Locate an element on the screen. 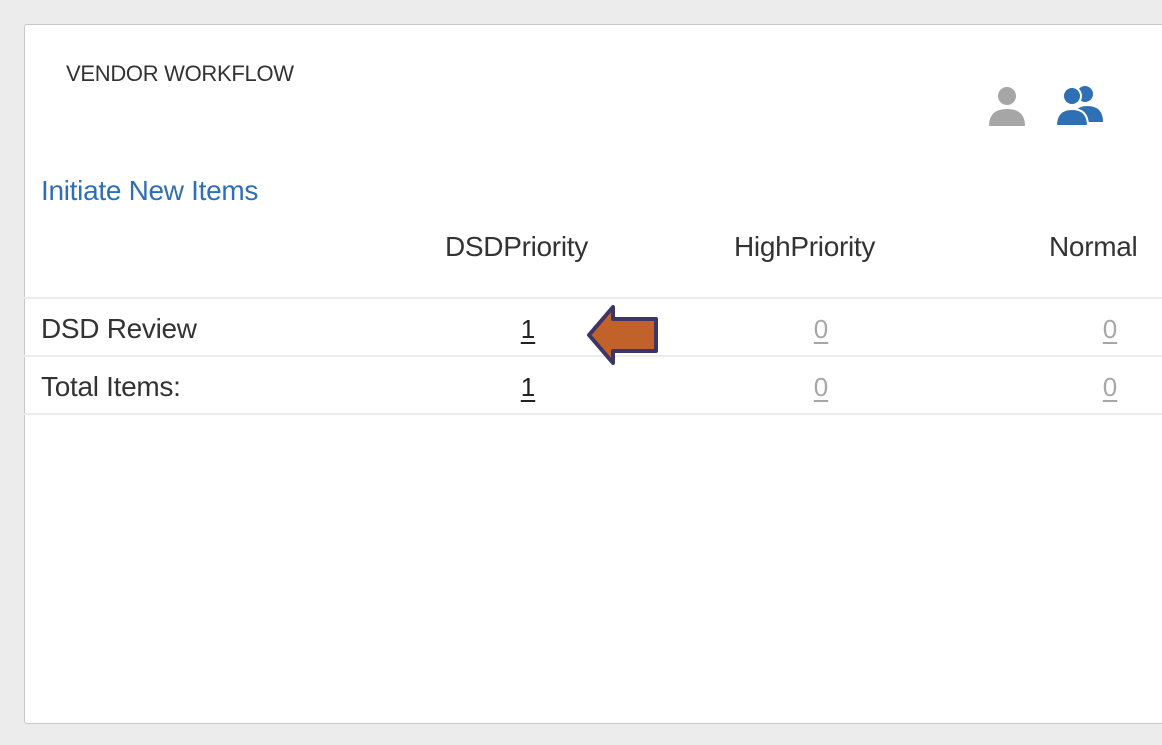 Image resolution: width=1162 pixels, height=745 pixels. column-header-highpriority: HighPriority is located at coordinates (805, 246).